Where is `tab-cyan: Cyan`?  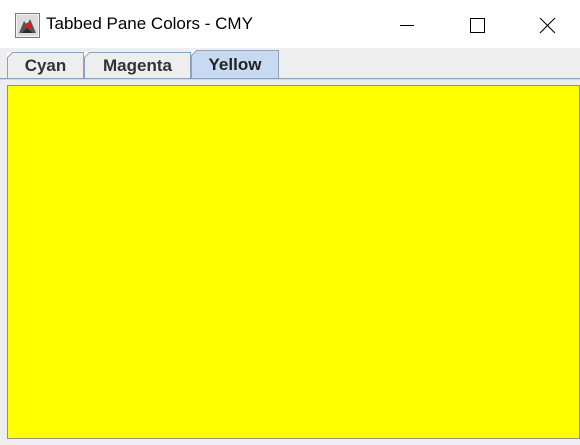 tab-cyan: Cyan is located at coordinates (45, 65).